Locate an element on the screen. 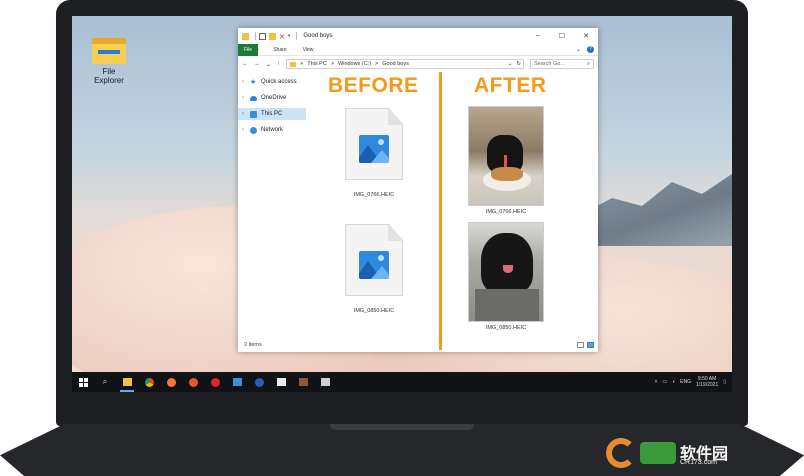  nav-item-network: › Network is located at coordinates (272, 130).